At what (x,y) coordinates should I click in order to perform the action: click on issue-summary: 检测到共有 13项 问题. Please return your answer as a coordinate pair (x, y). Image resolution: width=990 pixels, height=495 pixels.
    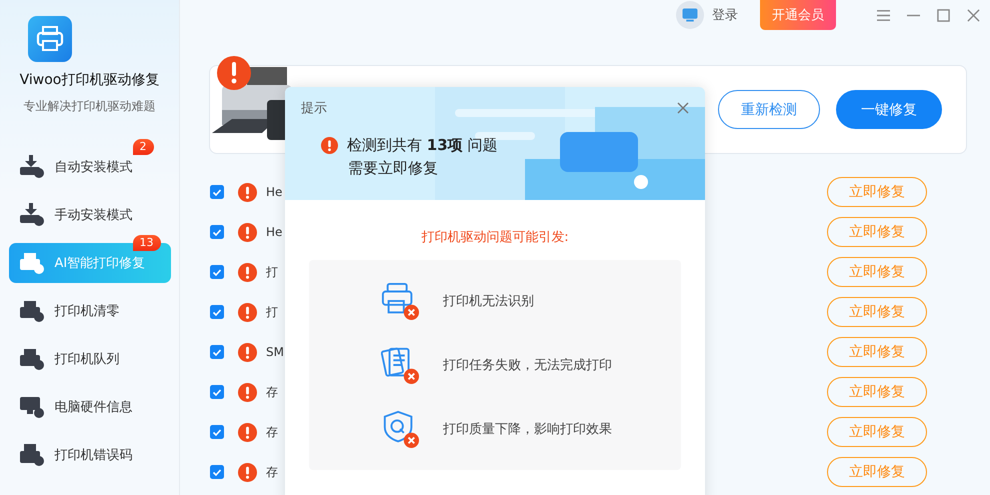
    Looking at the image, I should click on (422, 145).